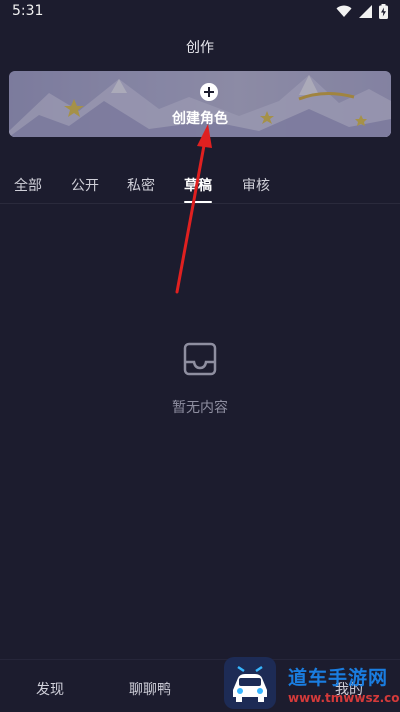 The image size is (400, 712). What do you see at coordinates (200, 48) in the screenshot?
I see `page-title: 创作` at bounding box center [200, 48].